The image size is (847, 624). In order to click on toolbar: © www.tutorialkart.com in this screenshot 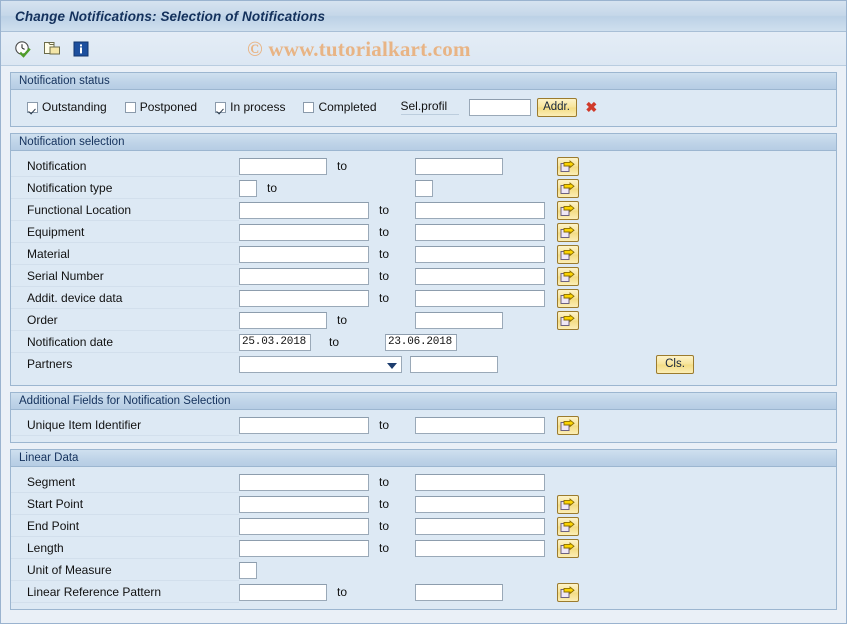, I will do `click(423, 49)`.